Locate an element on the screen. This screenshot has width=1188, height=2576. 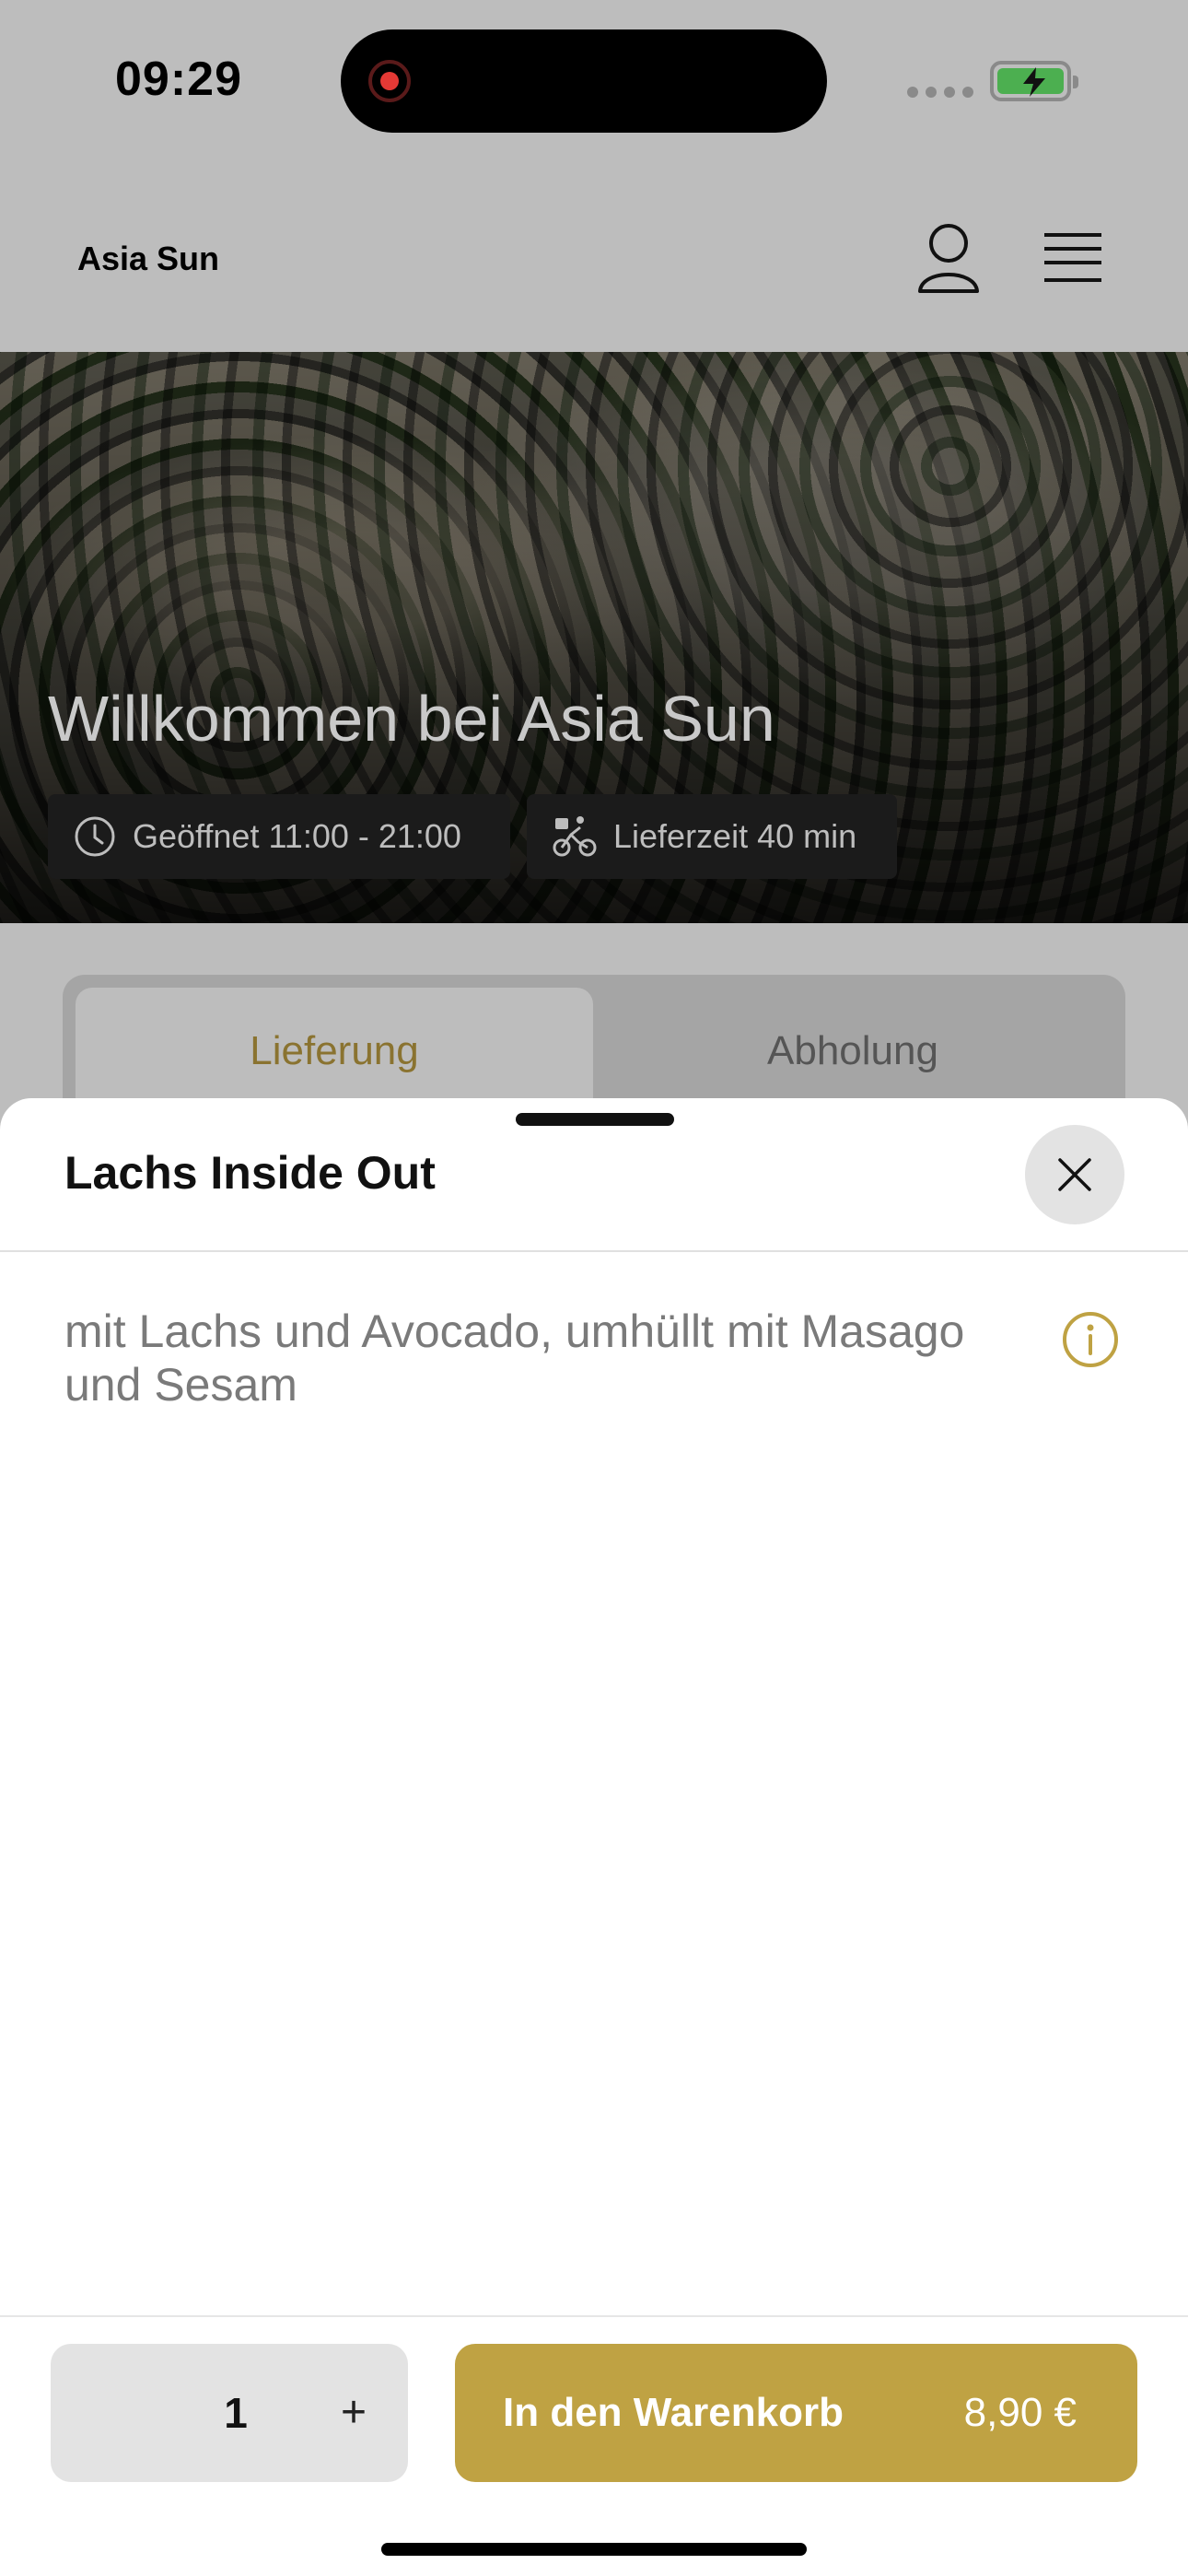
add-to-cart-button: In den Warenkorb 8,90 € is located at coordinates (796, 2413).